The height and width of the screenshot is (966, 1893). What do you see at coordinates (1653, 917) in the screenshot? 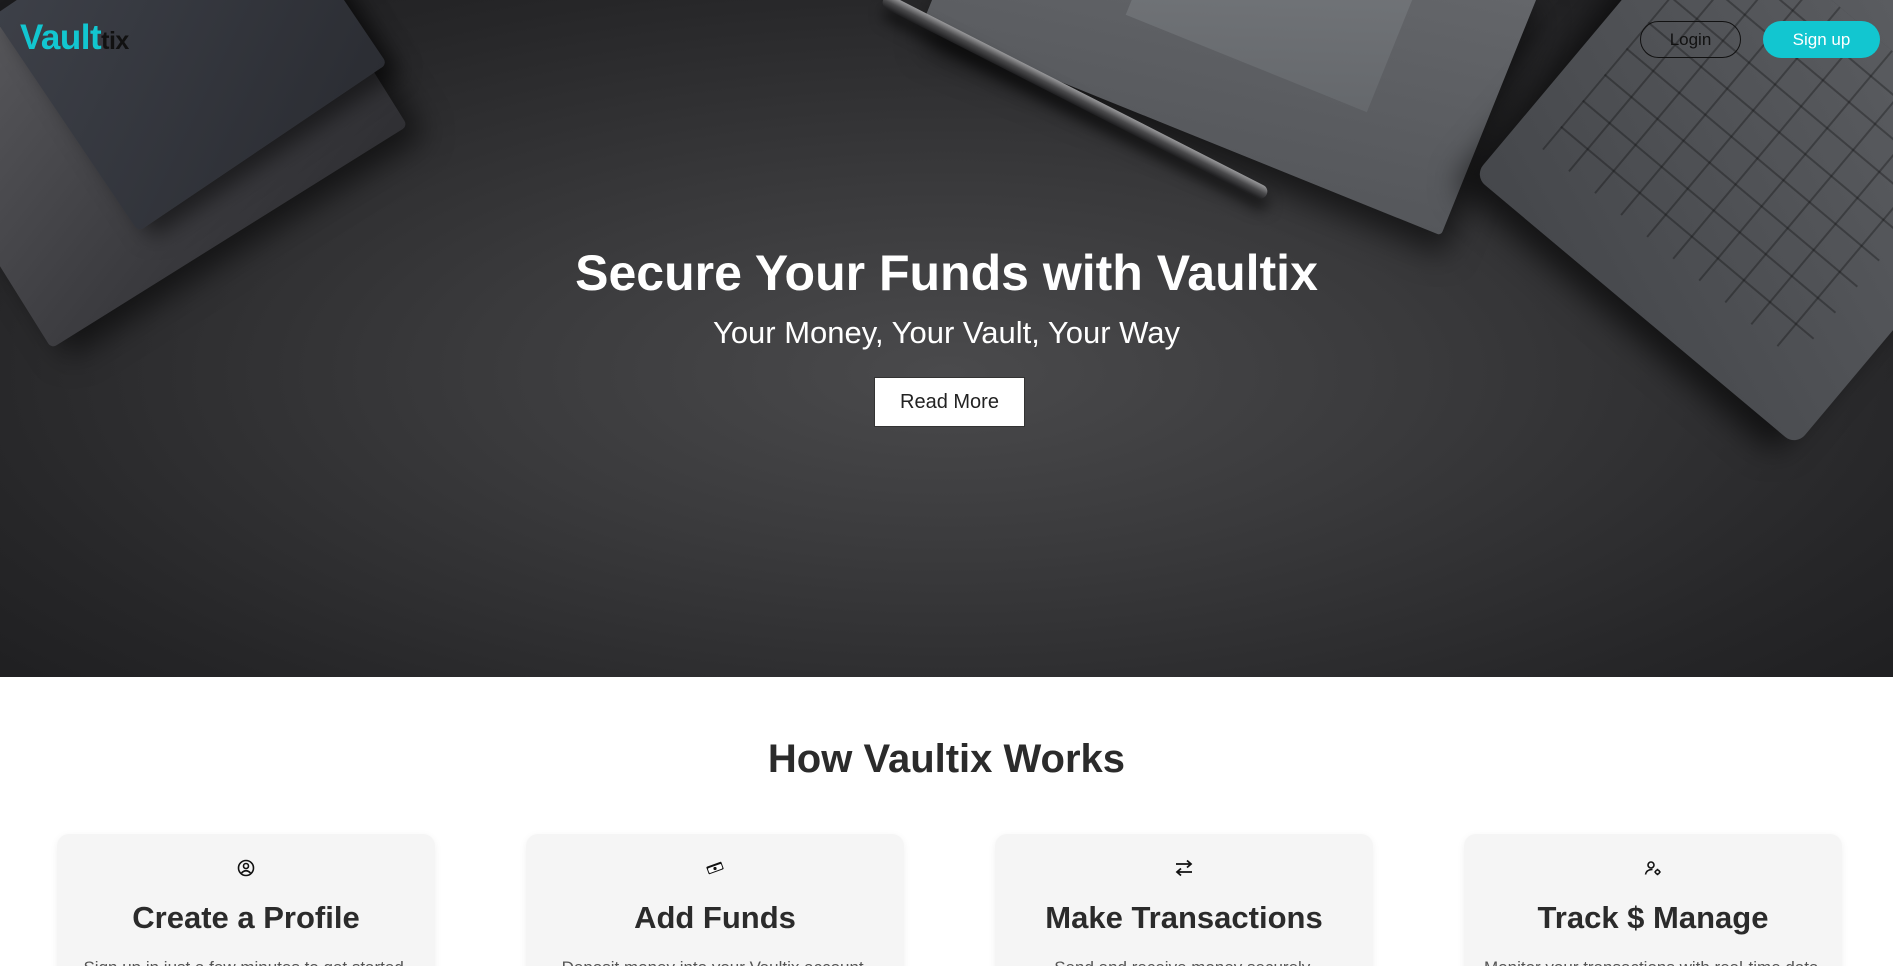
I see `card-title: Track $ Manage` at bounding box center [1653, 917].